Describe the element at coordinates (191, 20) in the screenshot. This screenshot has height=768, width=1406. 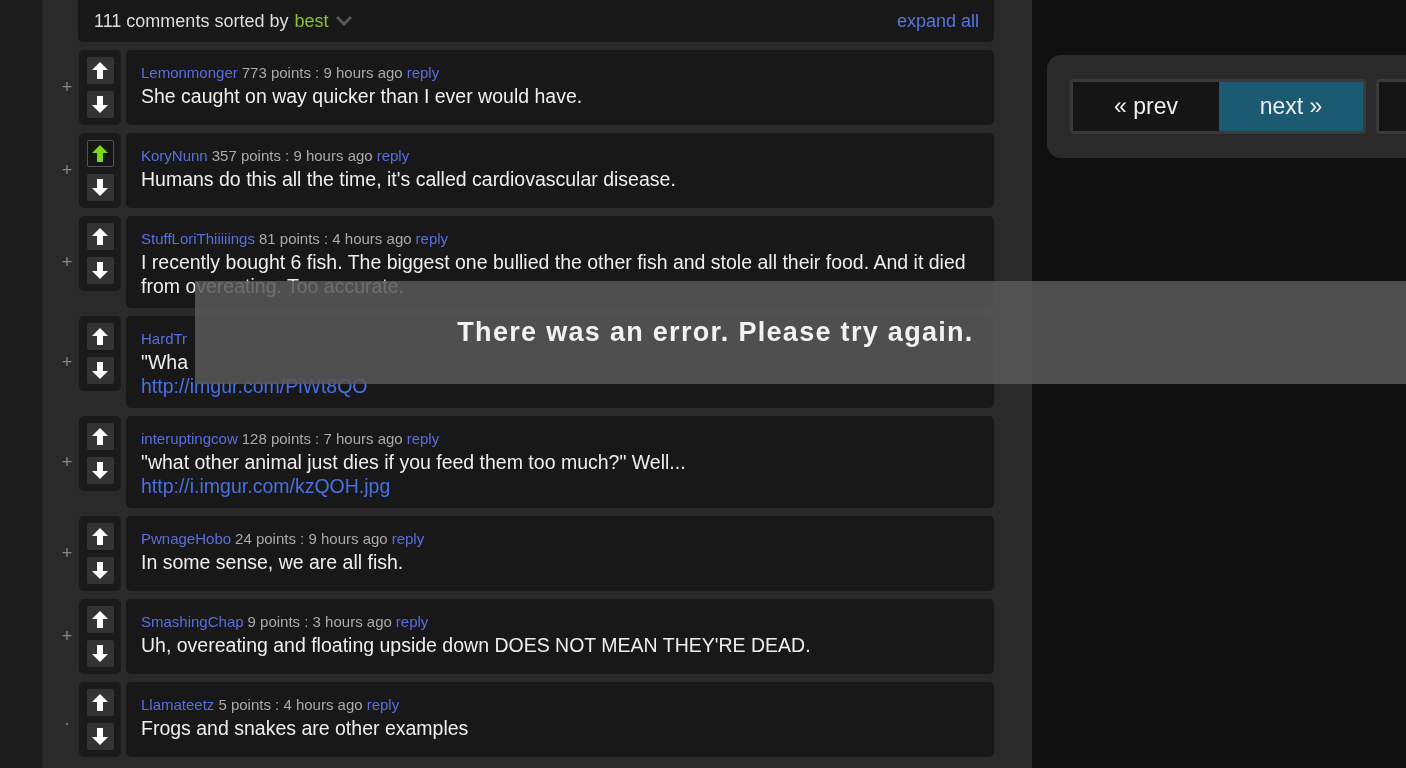
I see `comment-count: 111 comments sorted by` at that location.